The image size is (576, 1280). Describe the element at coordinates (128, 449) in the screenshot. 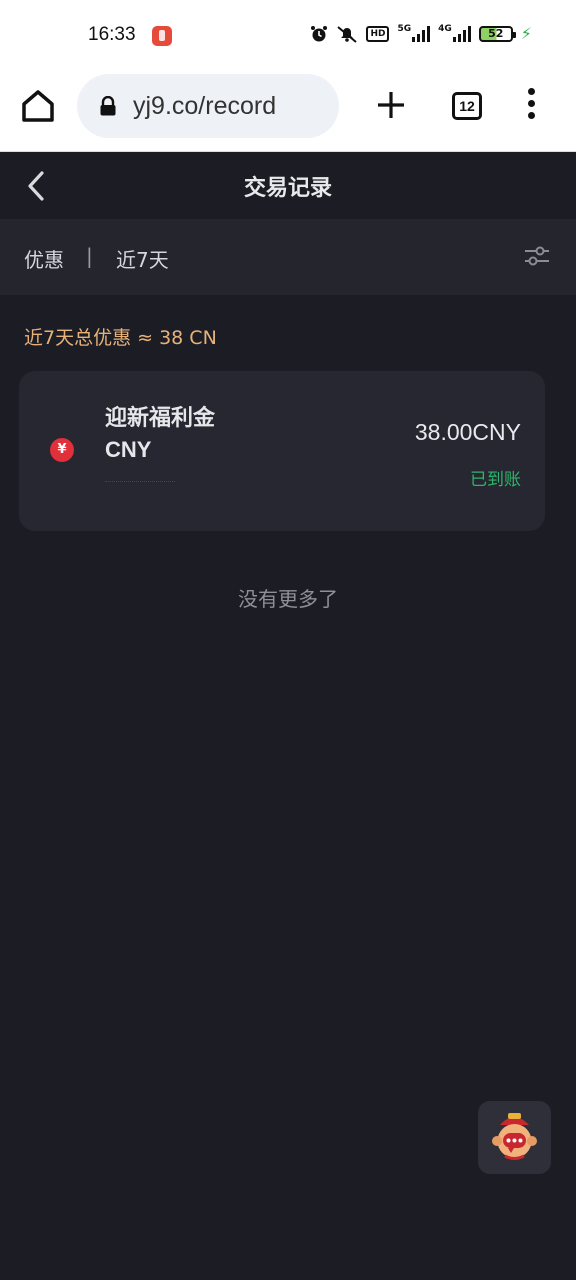

I see `record-currency: CNY` at that location.